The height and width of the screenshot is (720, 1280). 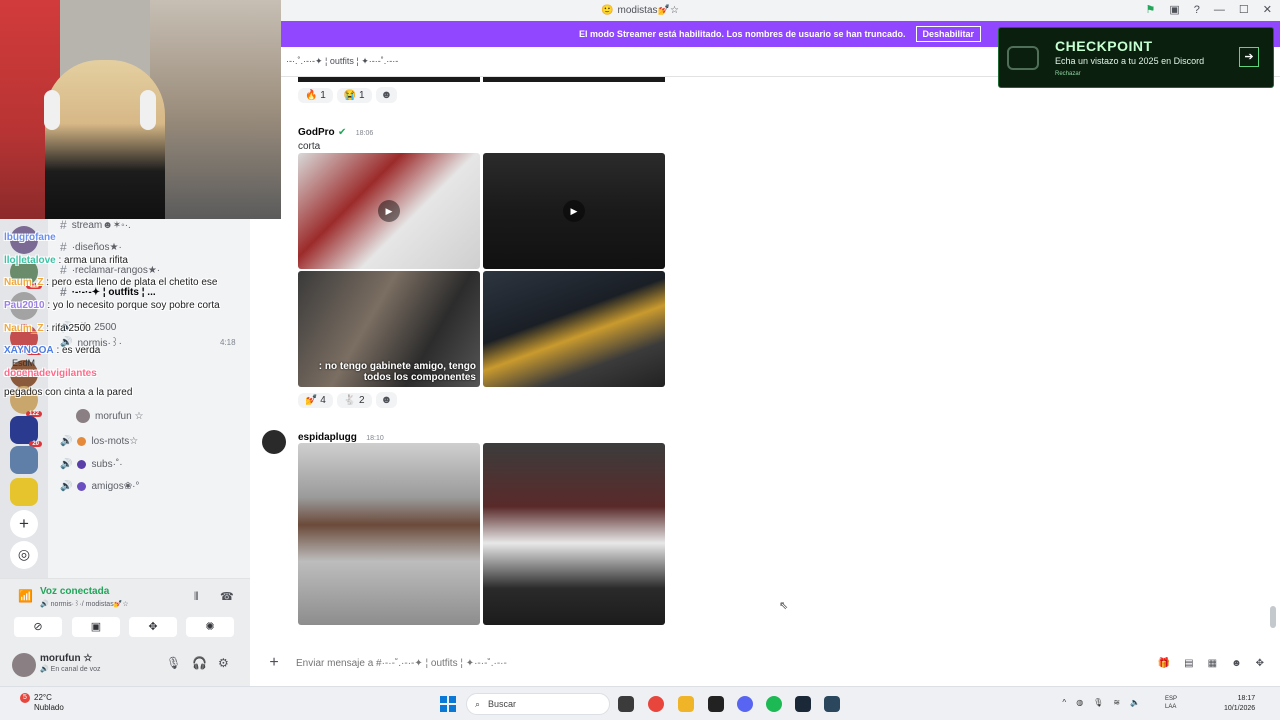 What do you see at coordinates (52, 110) in the screenshot?
I see `headphones-icon` at bounding box center [52, 110].